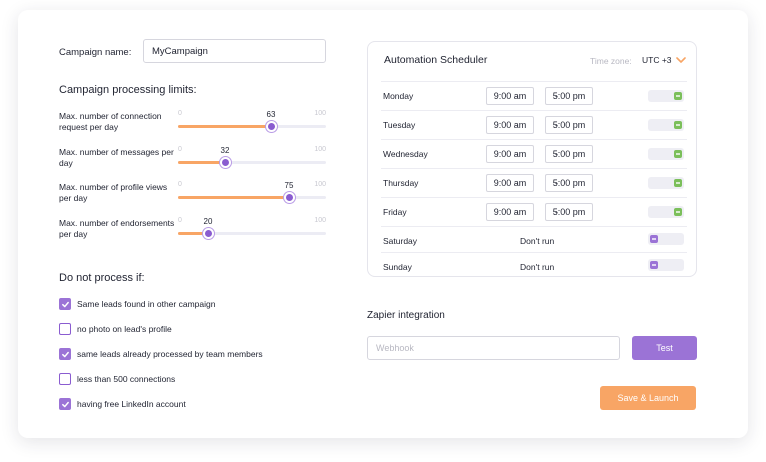  I want to click on slider-value: 75, so click(289, 185).